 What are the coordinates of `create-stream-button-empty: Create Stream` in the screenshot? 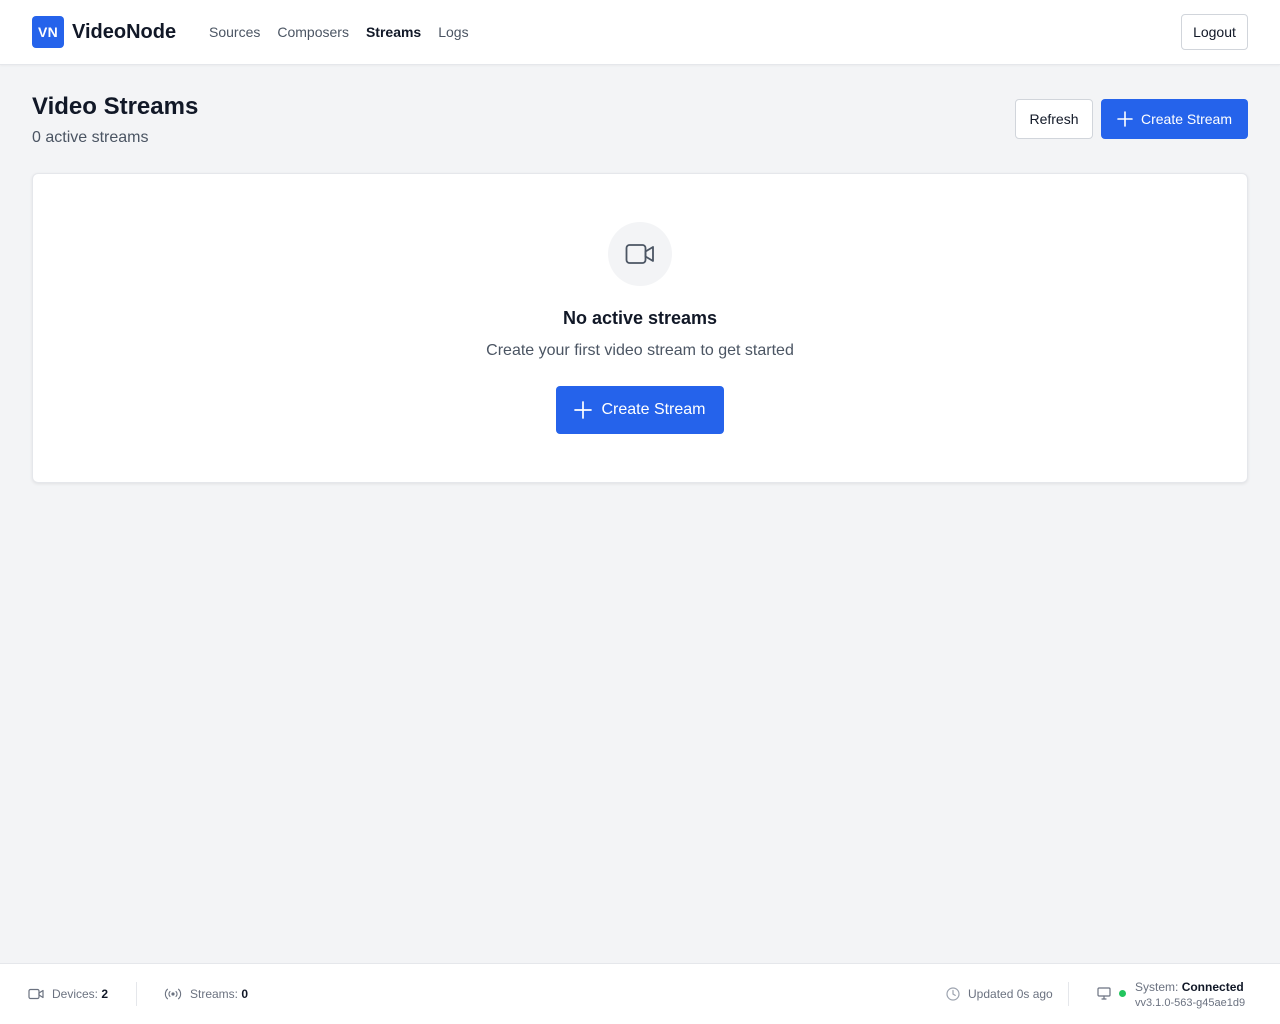 It's located at (640, 410).